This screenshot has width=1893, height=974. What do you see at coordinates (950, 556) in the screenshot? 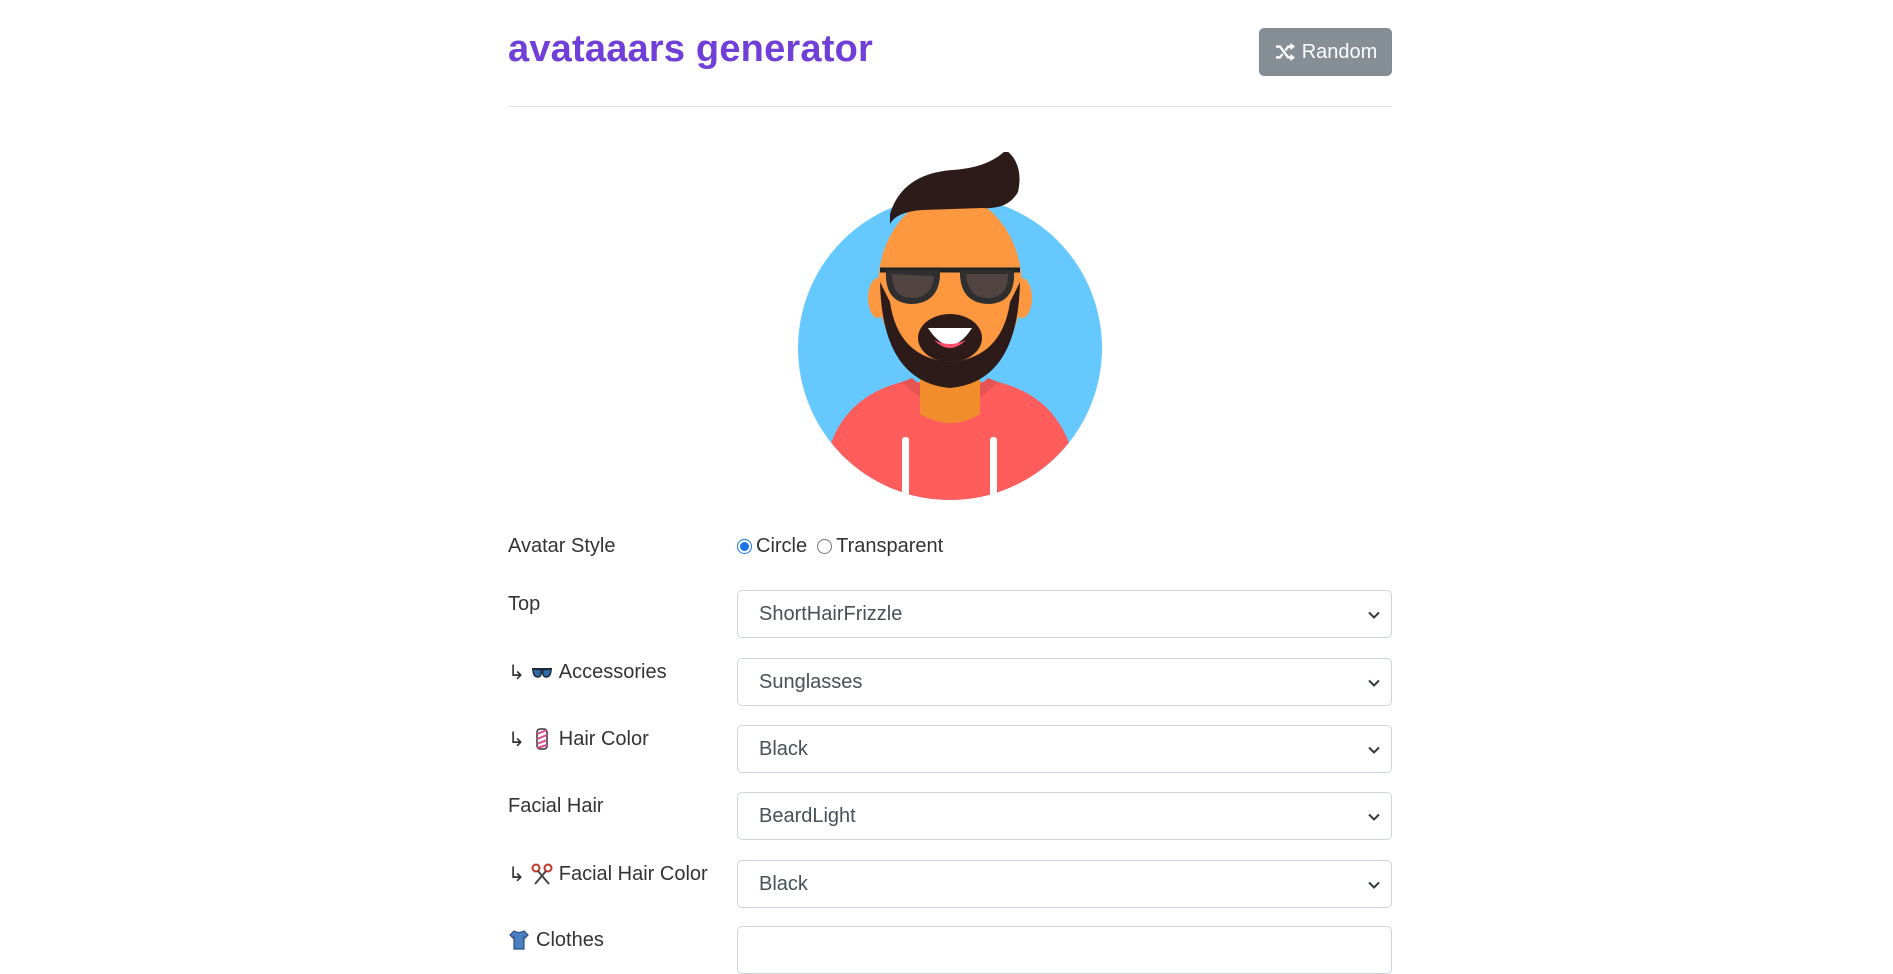
I see `avatar-style-row: Avatar Style Circle Transparent` at bounding box center [950, 556].